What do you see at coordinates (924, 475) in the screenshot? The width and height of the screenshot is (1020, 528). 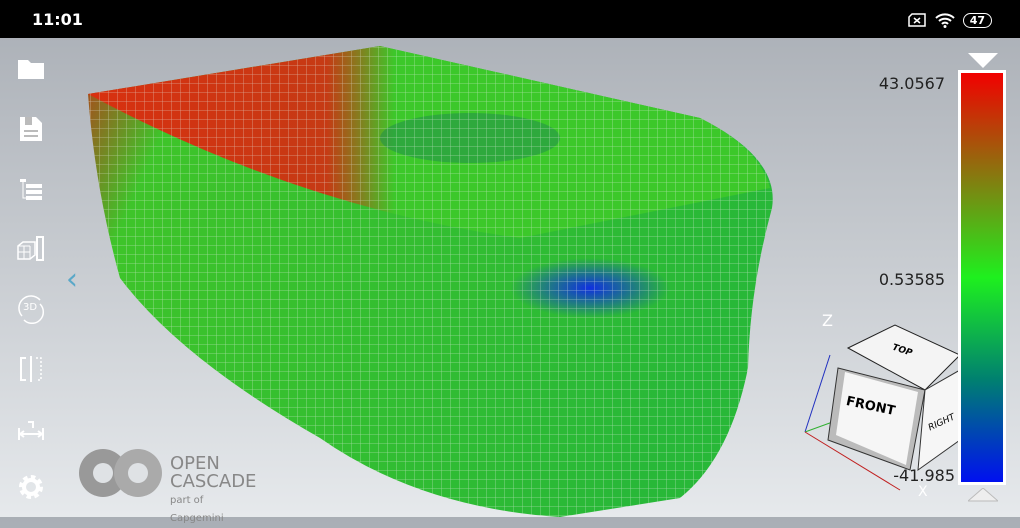 I see `scale-min-label: -41.985` at bounding box center [924, 475].